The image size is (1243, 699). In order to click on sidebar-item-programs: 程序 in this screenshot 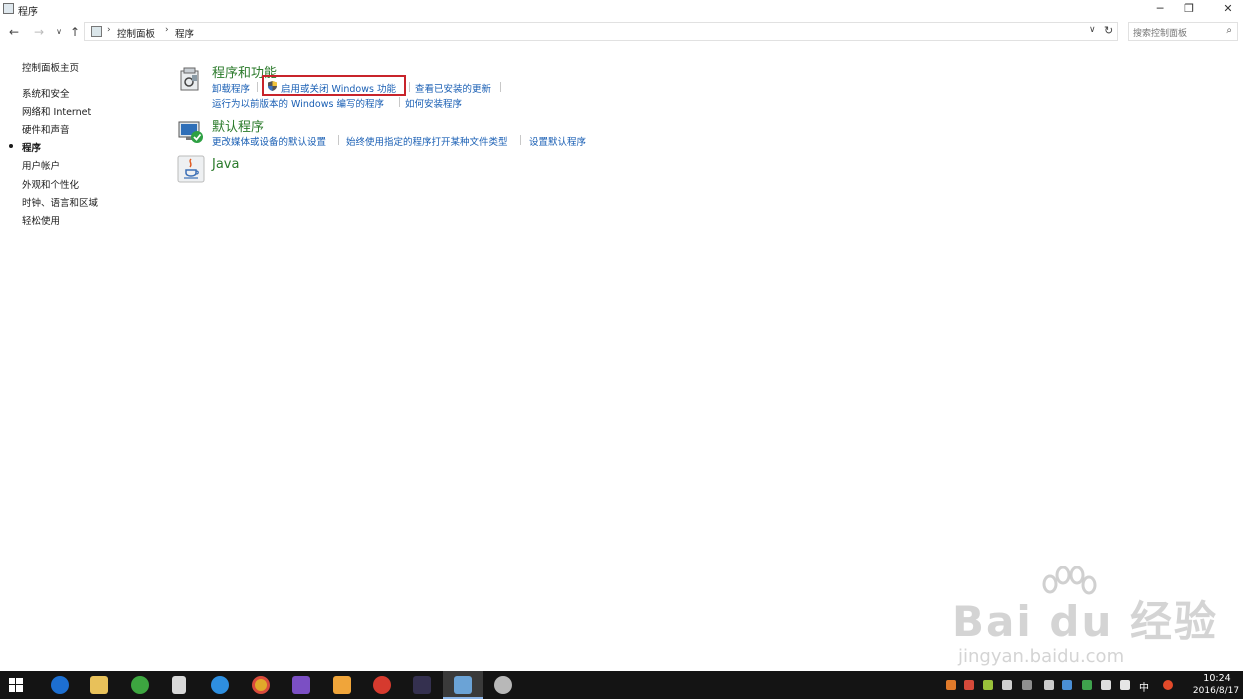, I will do `click(31, 147)`.